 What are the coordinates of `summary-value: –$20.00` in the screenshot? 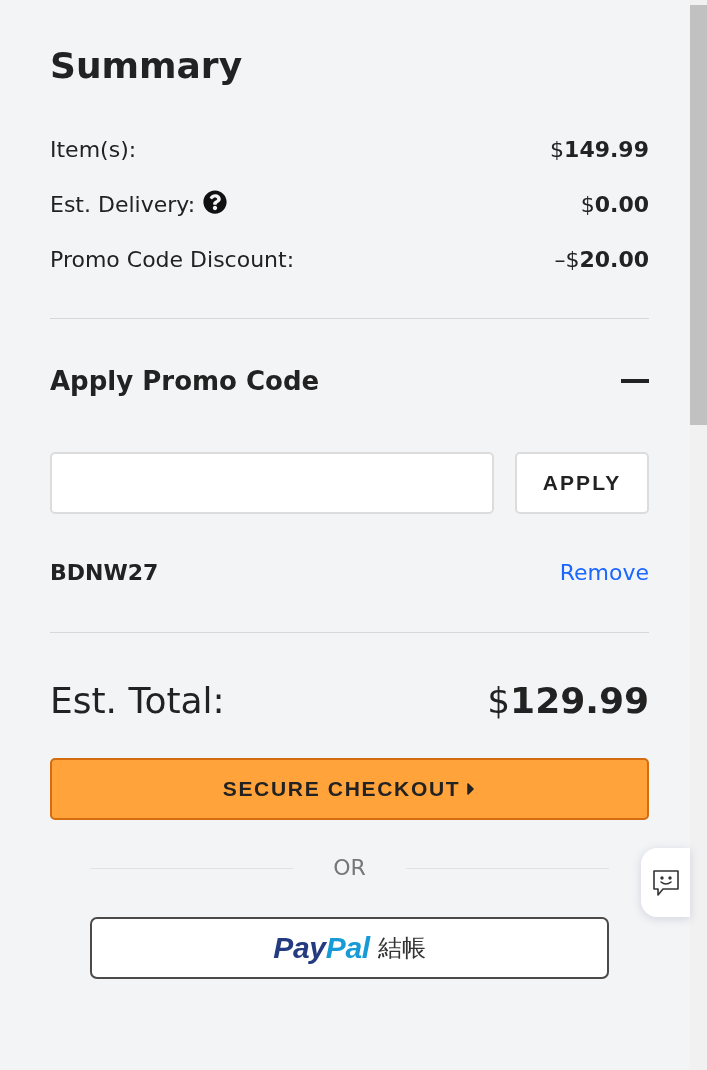 It's located at (601, 259).